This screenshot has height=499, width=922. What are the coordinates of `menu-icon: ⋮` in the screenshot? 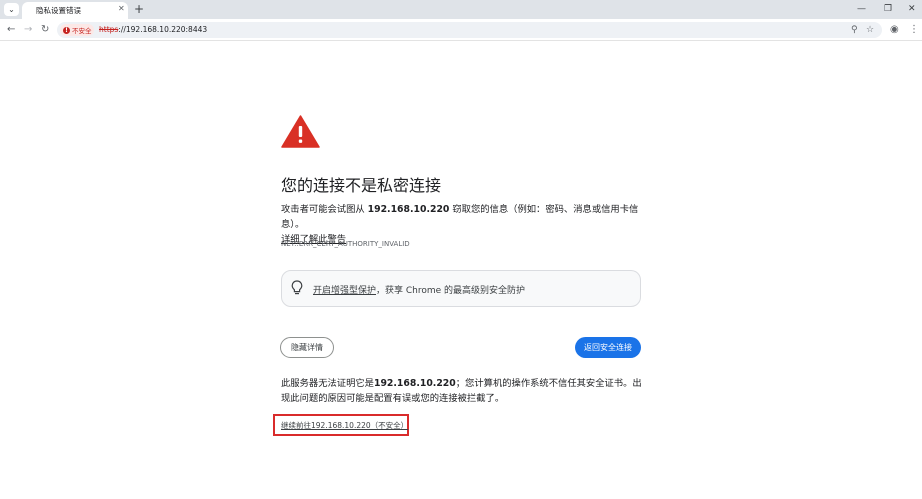 It's located at (914, 29).